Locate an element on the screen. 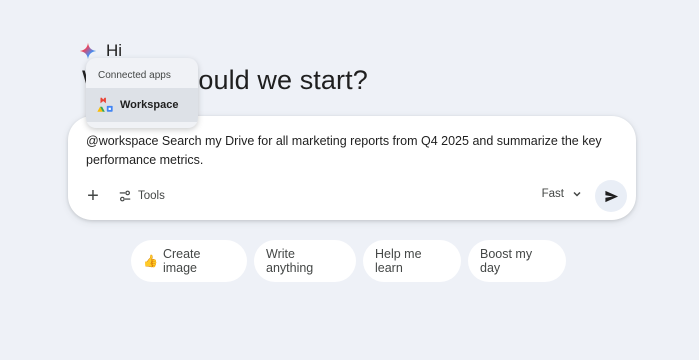 Image resolution: width=699 pixels, height=360 pixels. chip-write-anything: Write anything is located at coordinates (305, 261).